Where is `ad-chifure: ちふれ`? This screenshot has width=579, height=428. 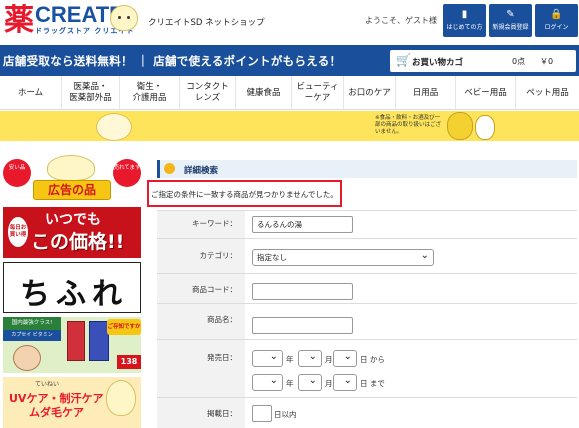 ad-chifure: ちふれ is located at coordinates (72, 287).